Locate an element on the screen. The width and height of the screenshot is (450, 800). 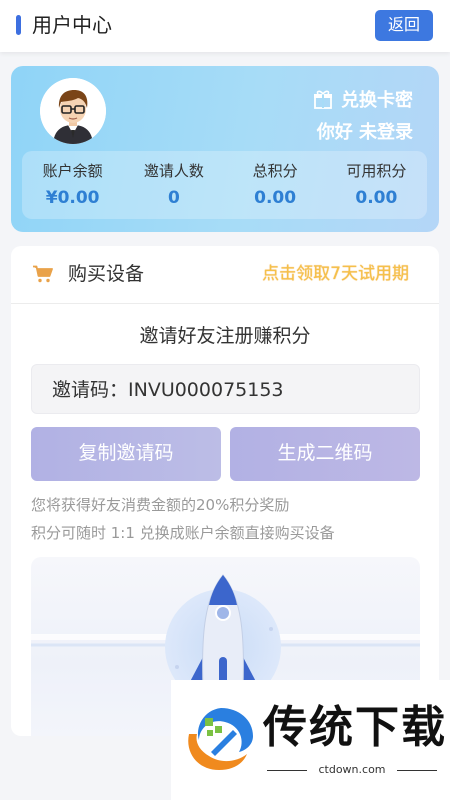
login-greeting: 你好 未登录 is located at coordinates (365, 133).